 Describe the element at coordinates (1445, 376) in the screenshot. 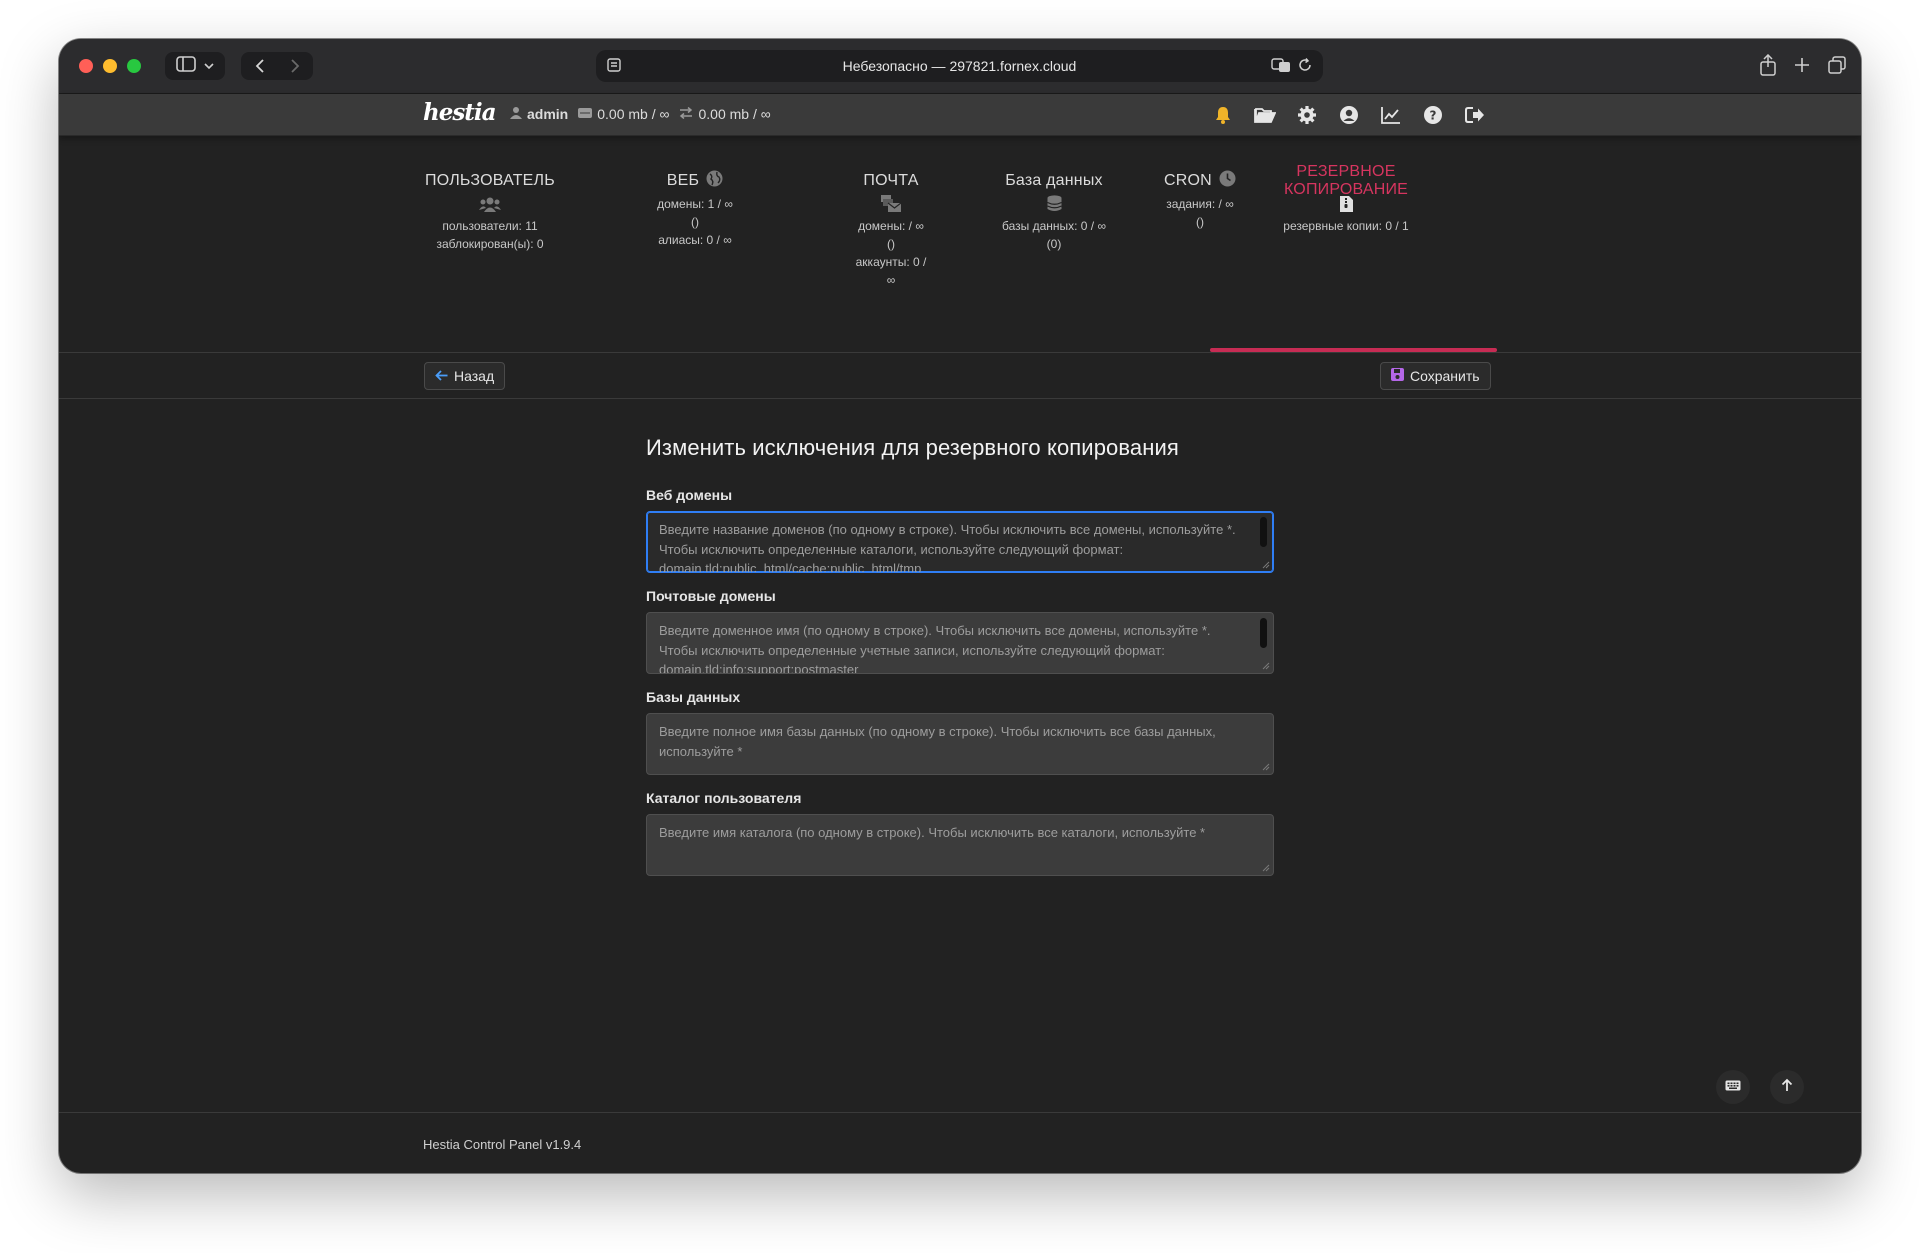

I see `save-button-label: Сохранить` at that location.